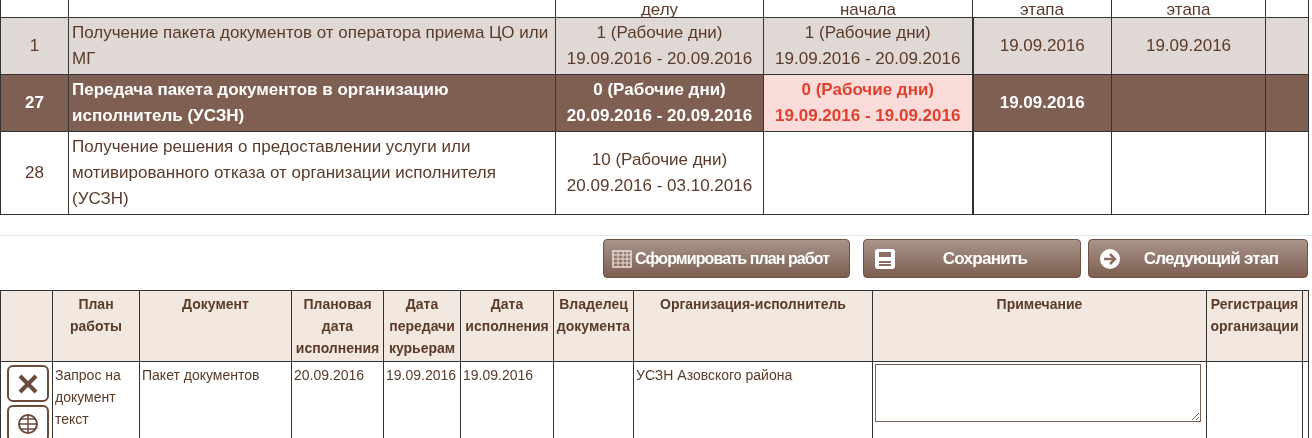 This screenshot has height=438, width=1312. Describe the element at coordinates (659, 103) in the screenshot. I see `table-cell: 0 (Рабочие дни) 20.09.2016 - 20.09.2016` at that location.